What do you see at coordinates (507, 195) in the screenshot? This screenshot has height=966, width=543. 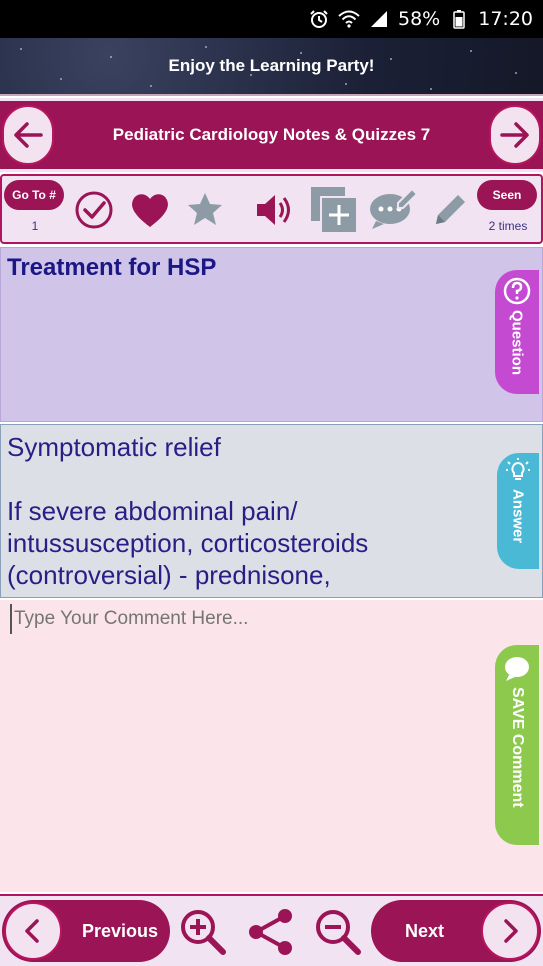 I see `seen-label: Seen` at bounding box center [507, 195].